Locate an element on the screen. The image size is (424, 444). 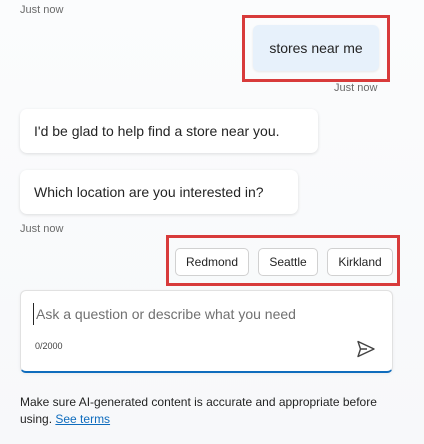
bot-message: Which location are you interested in? is located at coordinates (159, 192).